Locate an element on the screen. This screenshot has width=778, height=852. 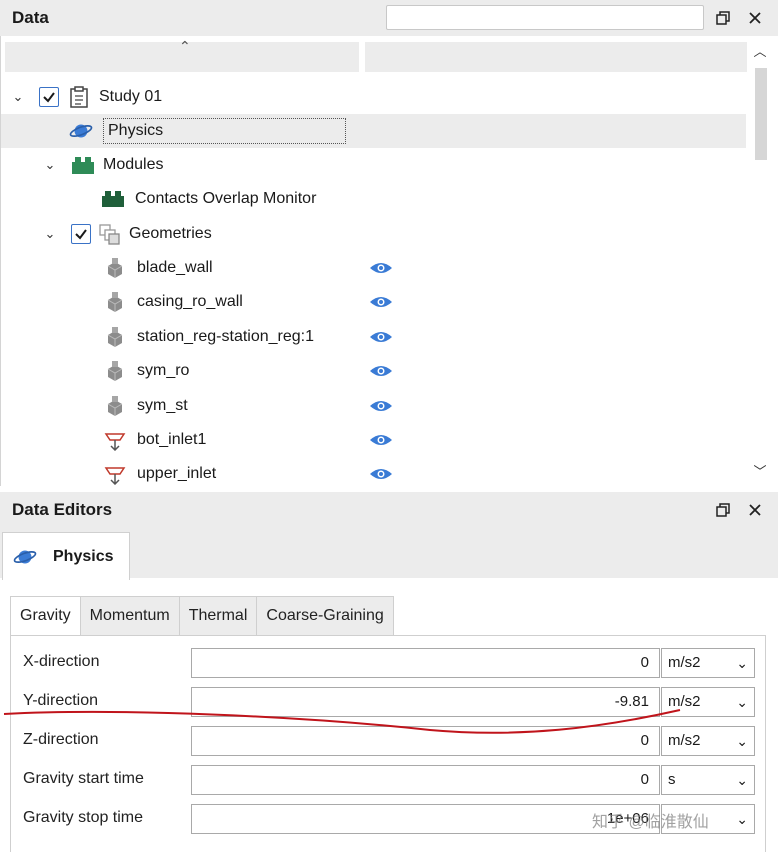
unit-value: s is located at coordinates (672, 779).